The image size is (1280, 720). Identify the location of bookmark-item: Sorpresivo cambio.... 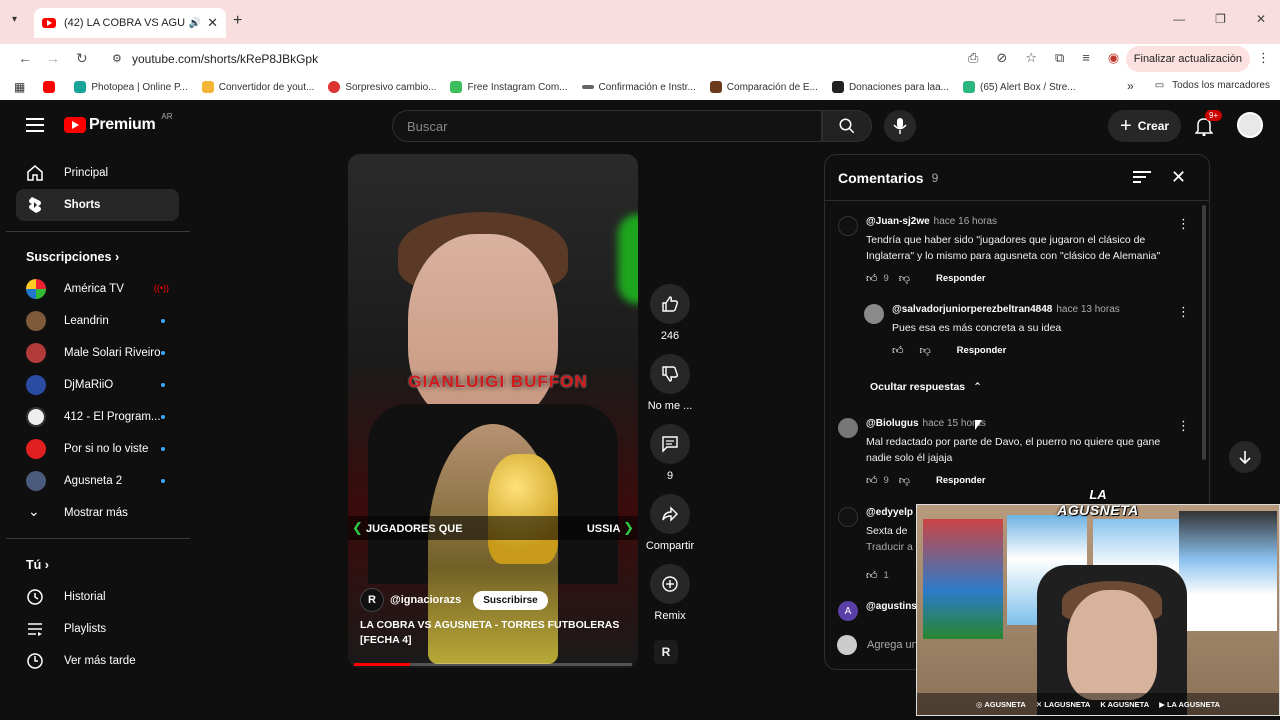
(382, 87).